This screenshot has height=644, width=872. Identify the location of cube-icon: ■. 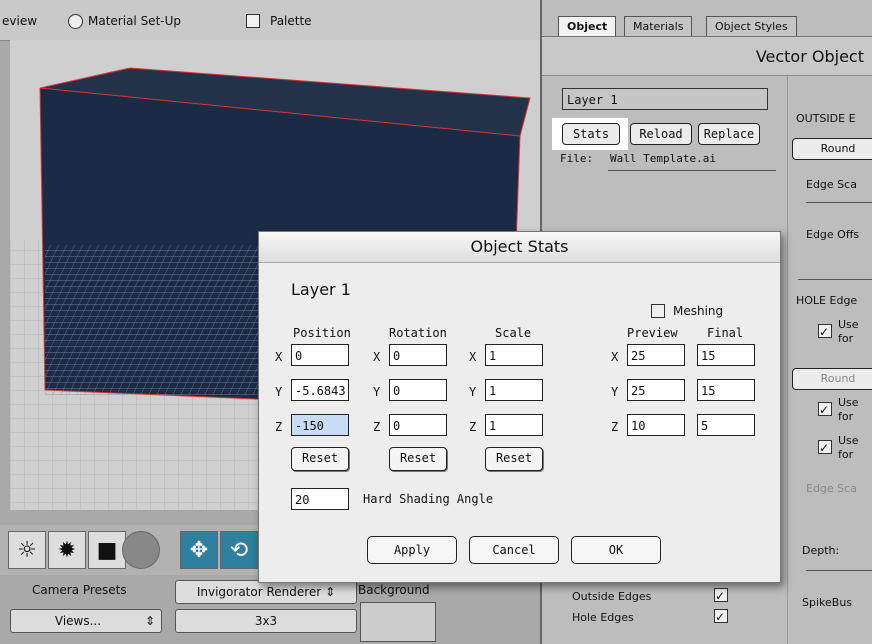
(107, 550).